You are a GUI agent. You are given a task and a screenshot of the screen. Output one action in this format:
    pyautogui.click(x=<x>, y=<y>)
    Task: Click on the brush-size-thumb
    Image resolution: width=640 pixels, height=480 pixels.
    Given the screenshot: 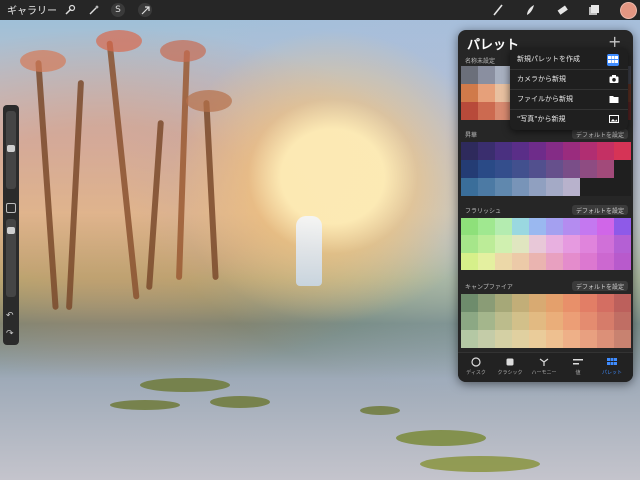 What is the action you would take?
    pyautogui.click(x=11, y=148)
    